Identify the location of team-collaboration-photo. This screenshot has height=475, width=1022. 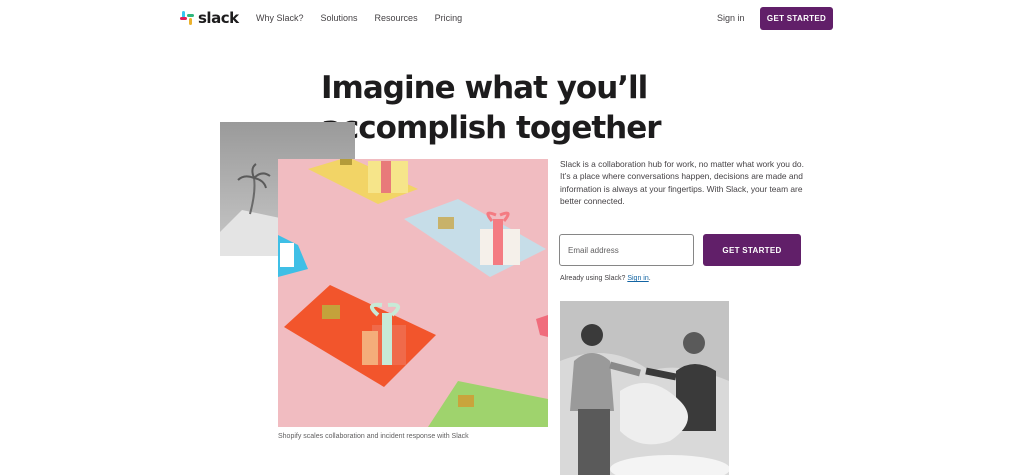
(644, 388).